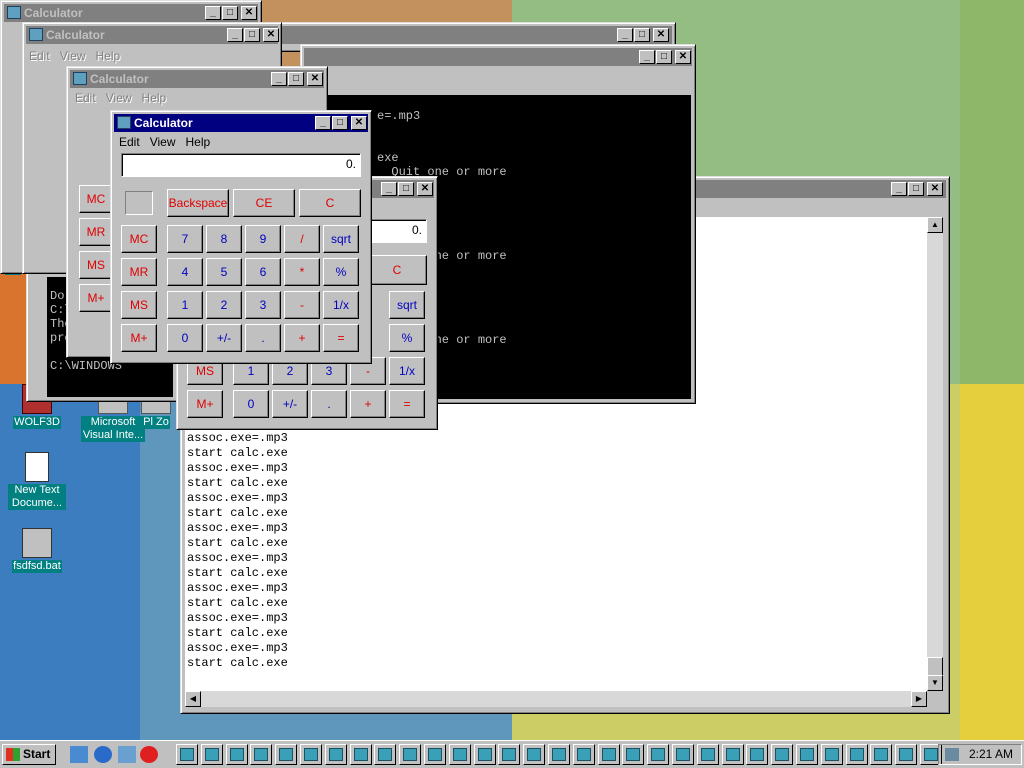 Image resolution: width=1024 pixels, height=768 pixels. Describe the element at coordinates (185, 305) in the screenshot. I see `key-1: 1` at that location.